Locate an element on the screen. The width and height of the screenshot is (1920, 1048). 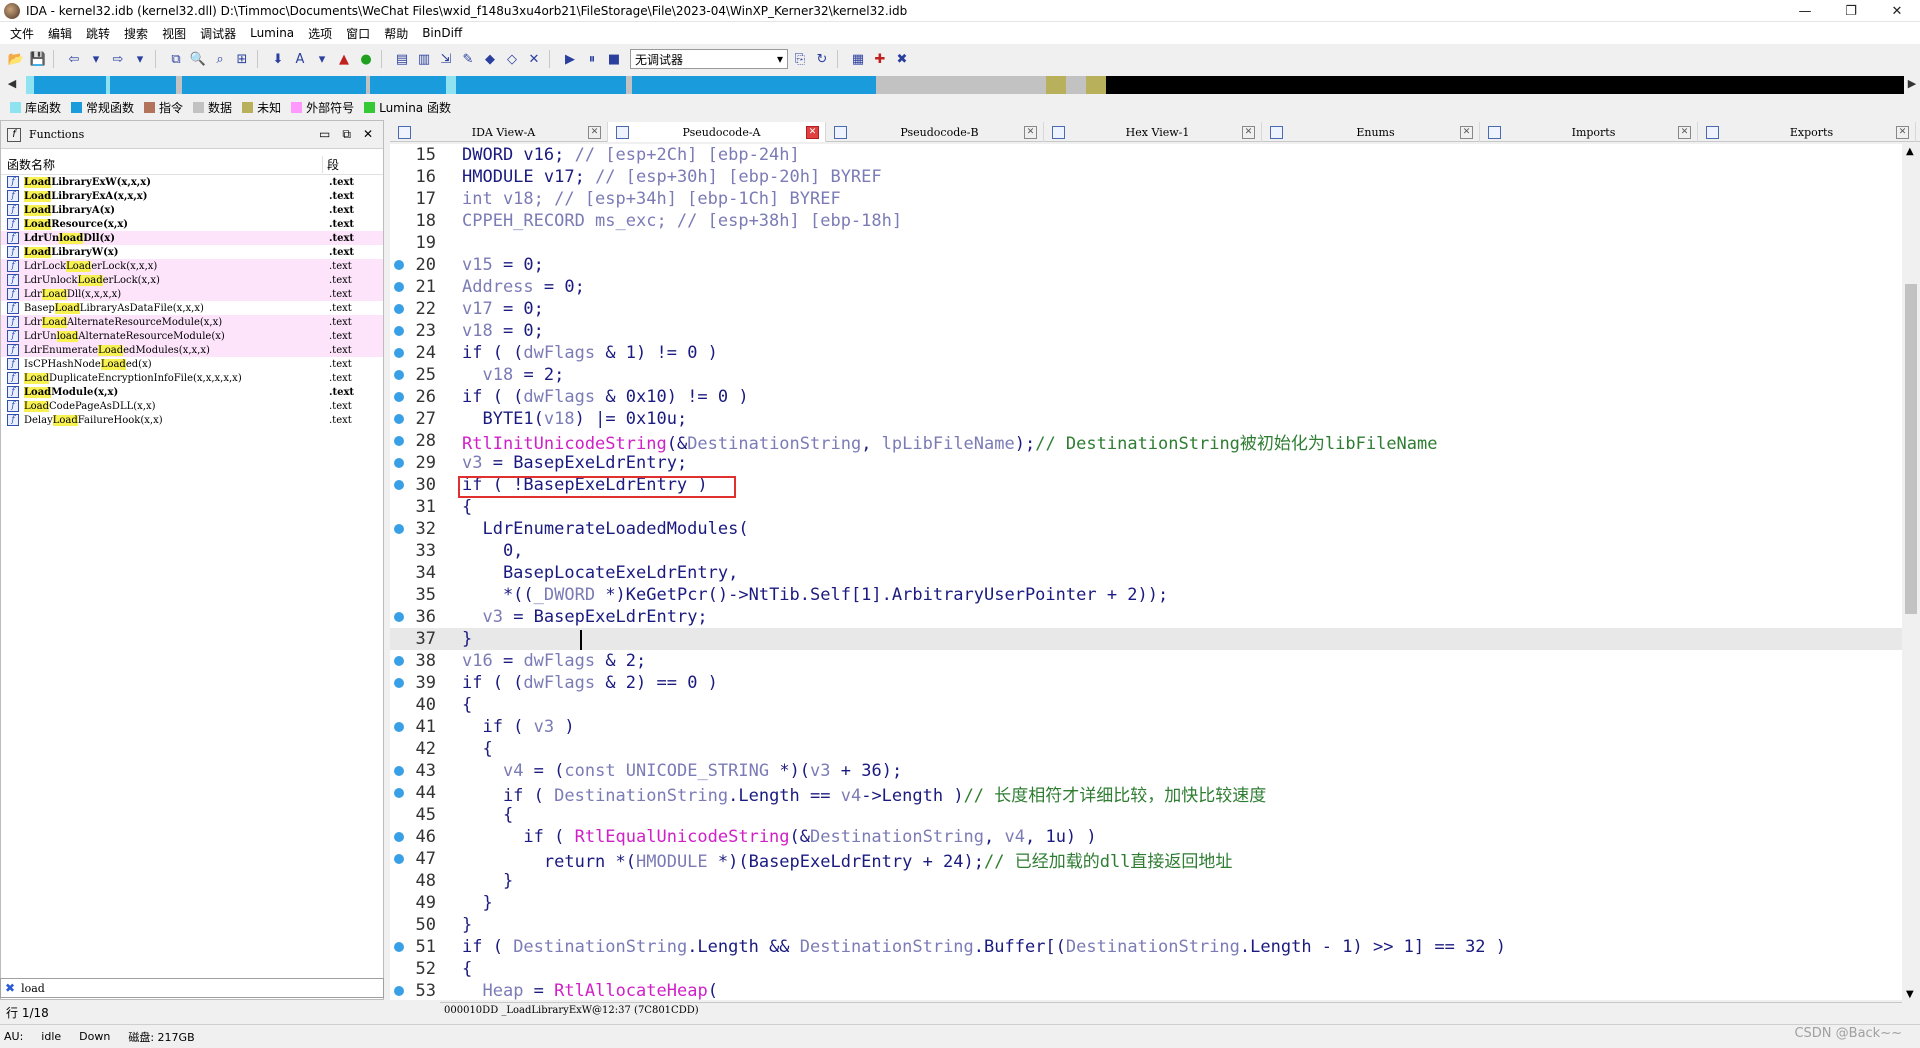
code-line: 25 v18 = 2; is located at coordinates (1146, 375).